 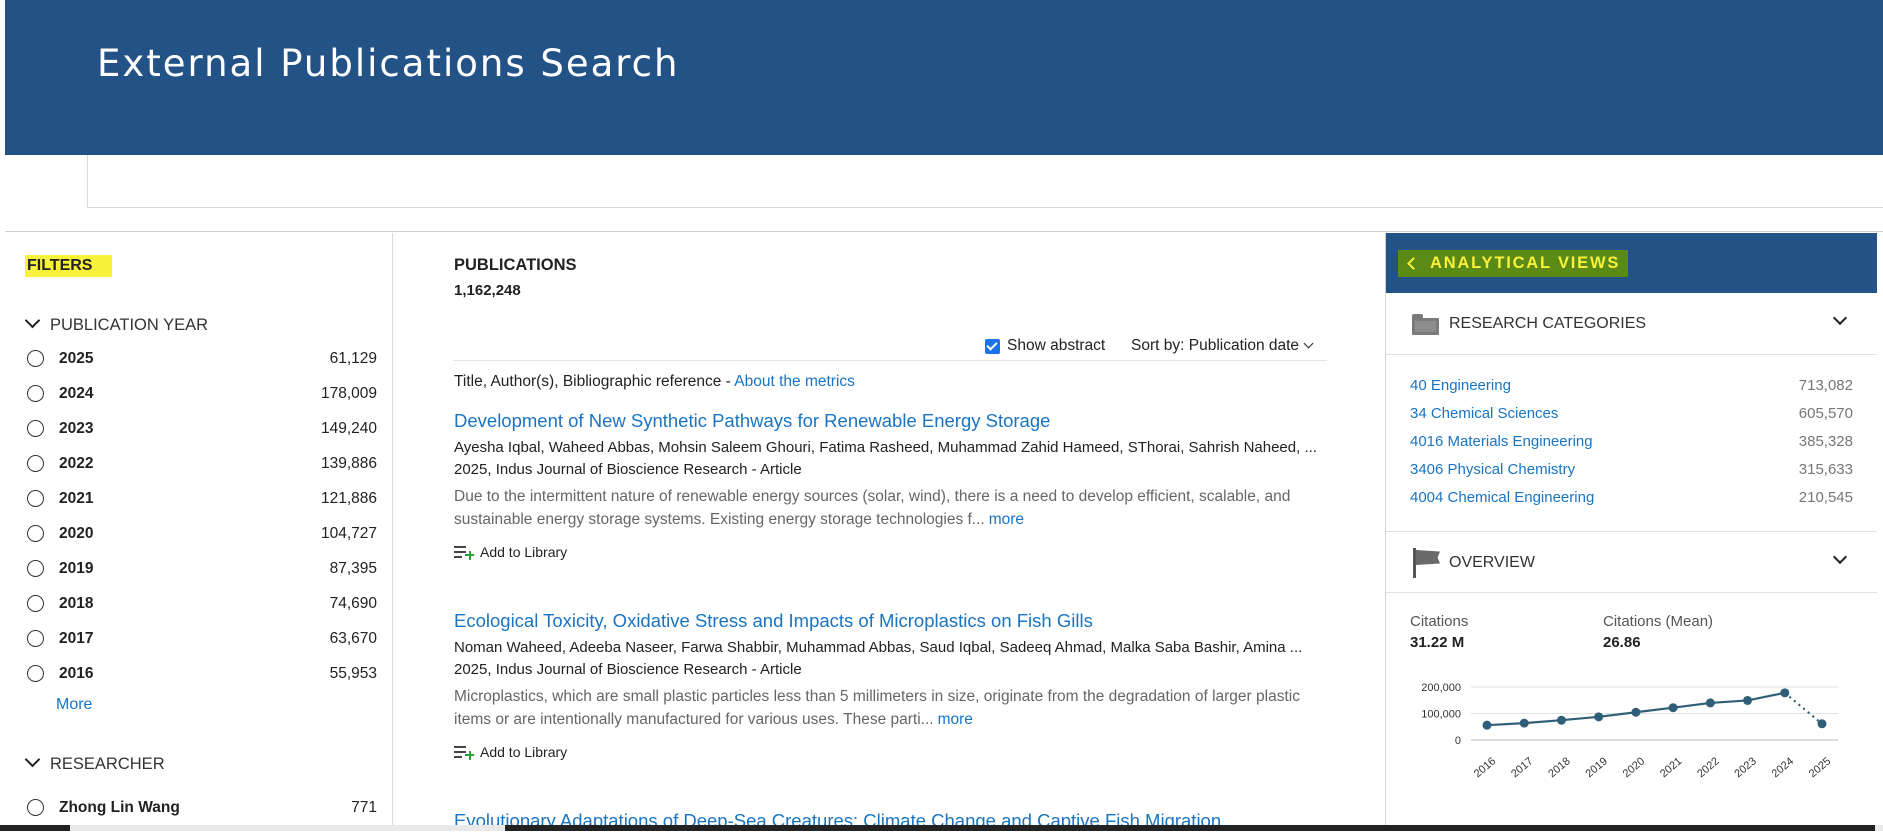 I want to click on researcher-filter-option: Zhong Lin Wang 771, so click(x=202, y=807).